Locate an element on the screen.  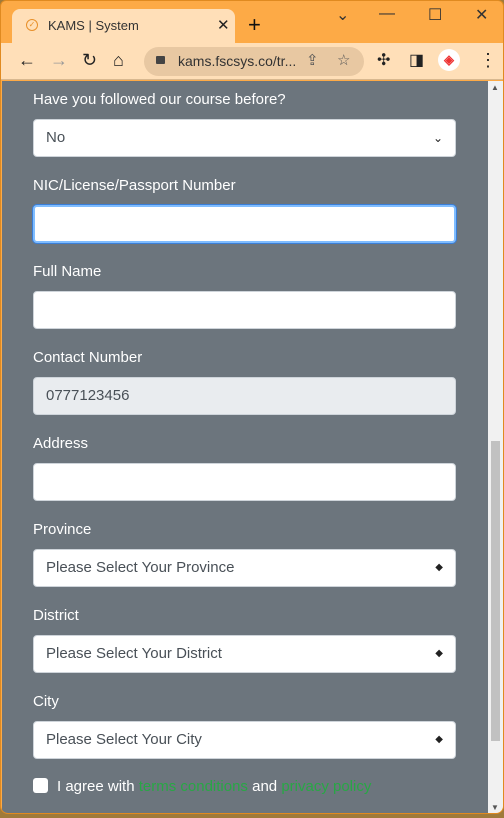
toolbar: ← → ↻ ⌂ kams.fscsys.co/tr... ⇪ ☆ ✣ ◨ ◈ ⋮ is located at coordinates (252, 61).